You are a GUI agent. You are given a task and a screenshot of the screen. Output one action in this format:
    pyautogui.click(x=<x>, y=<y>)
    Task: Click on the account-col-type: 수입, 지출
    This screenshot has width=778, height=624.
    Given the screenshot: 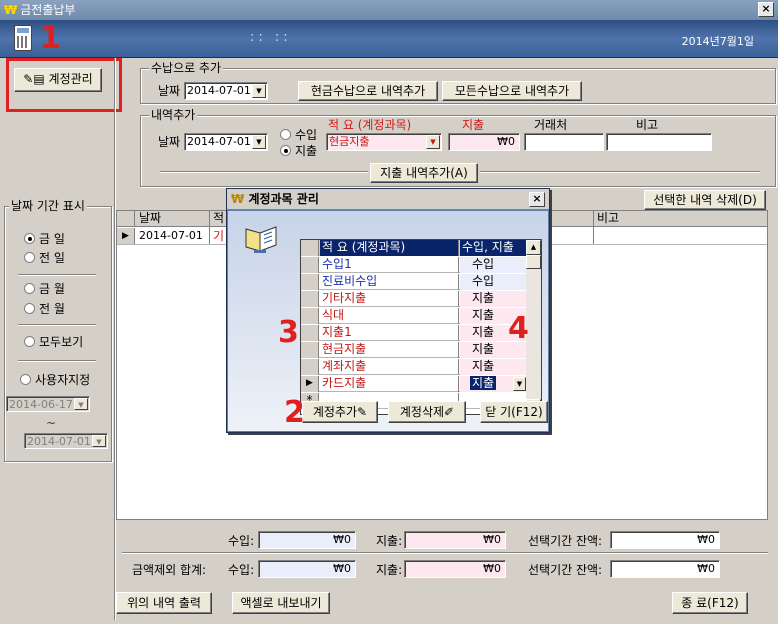 What is the action you would take?
    pyautogui.click(x=493, y=248)
    